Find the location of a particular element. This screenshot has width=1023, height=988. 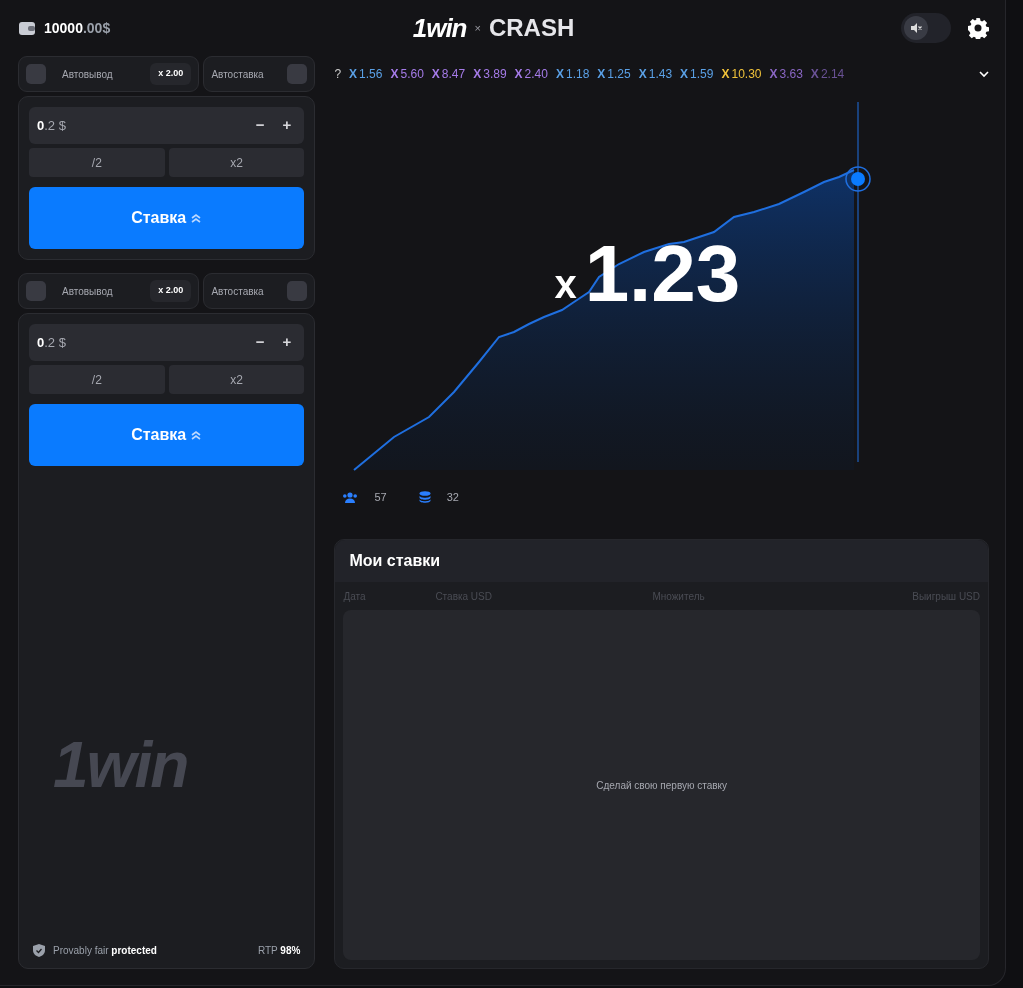

multiplier-history-item: X 3.89 is located at coordinates (490, 74).